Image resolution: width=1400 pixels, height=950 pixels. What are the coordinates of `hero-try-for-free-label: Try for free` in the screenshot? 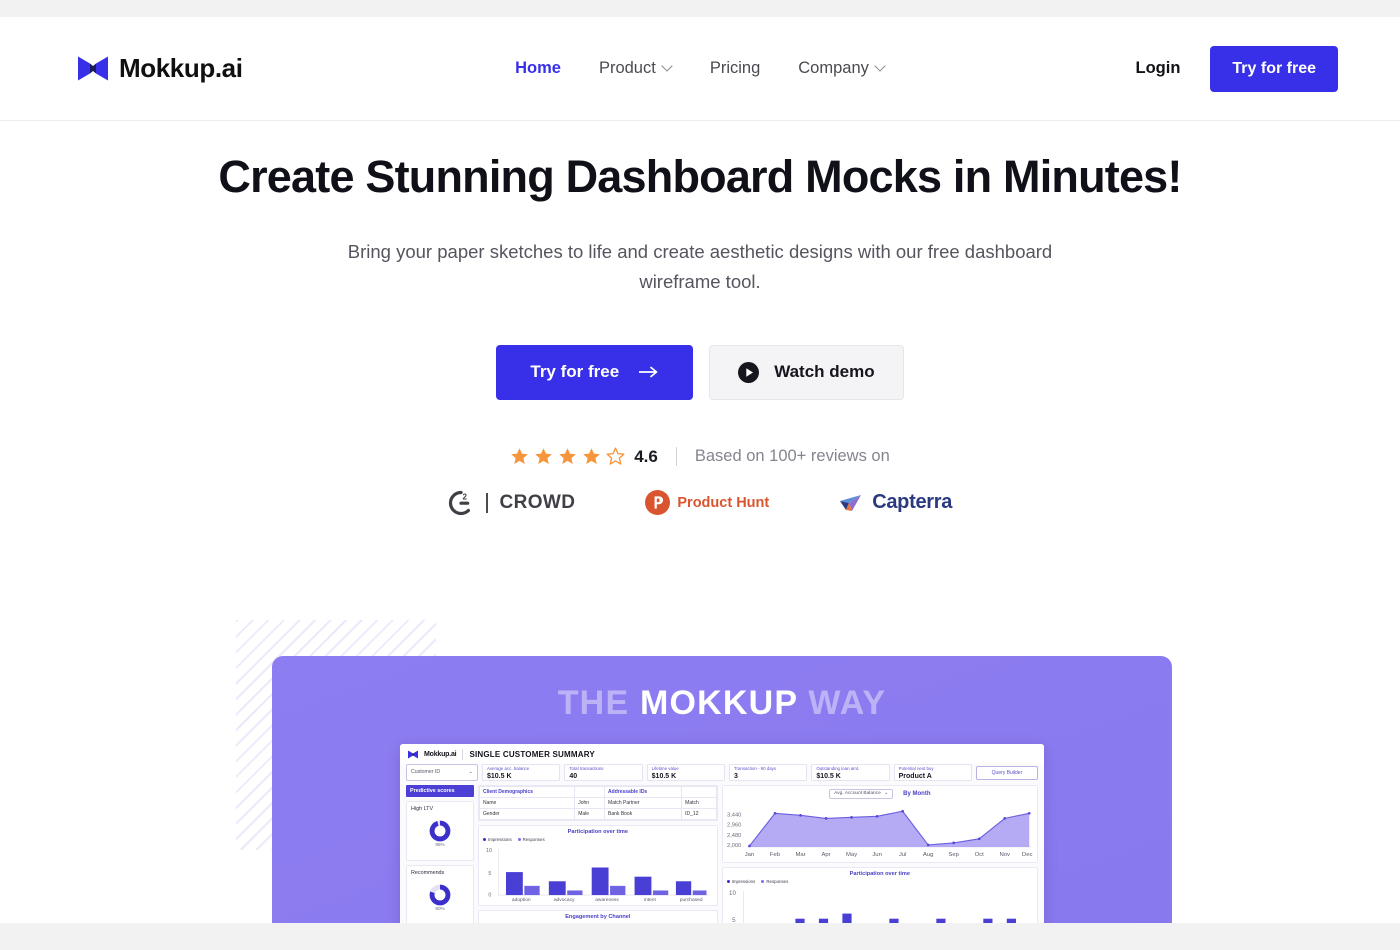 It's located at (575, 372).